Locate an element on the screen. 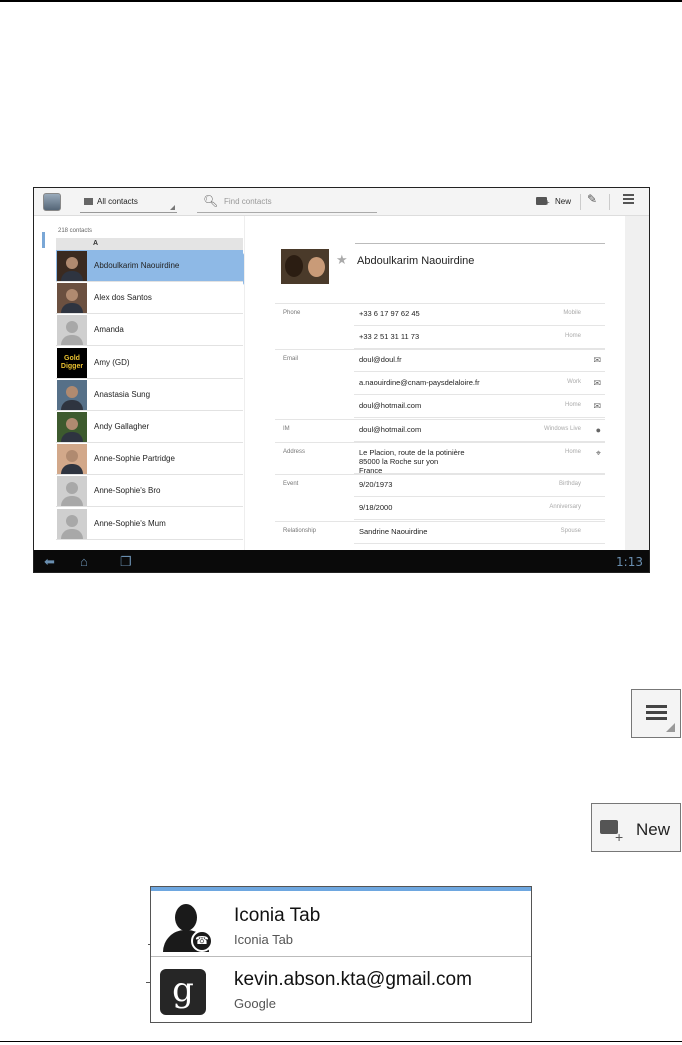 This screenshot has height=1045, width=682. action-bar: All contacts 🔍︎ Find contacts + New ✎ is located at coordinates (341, 202).